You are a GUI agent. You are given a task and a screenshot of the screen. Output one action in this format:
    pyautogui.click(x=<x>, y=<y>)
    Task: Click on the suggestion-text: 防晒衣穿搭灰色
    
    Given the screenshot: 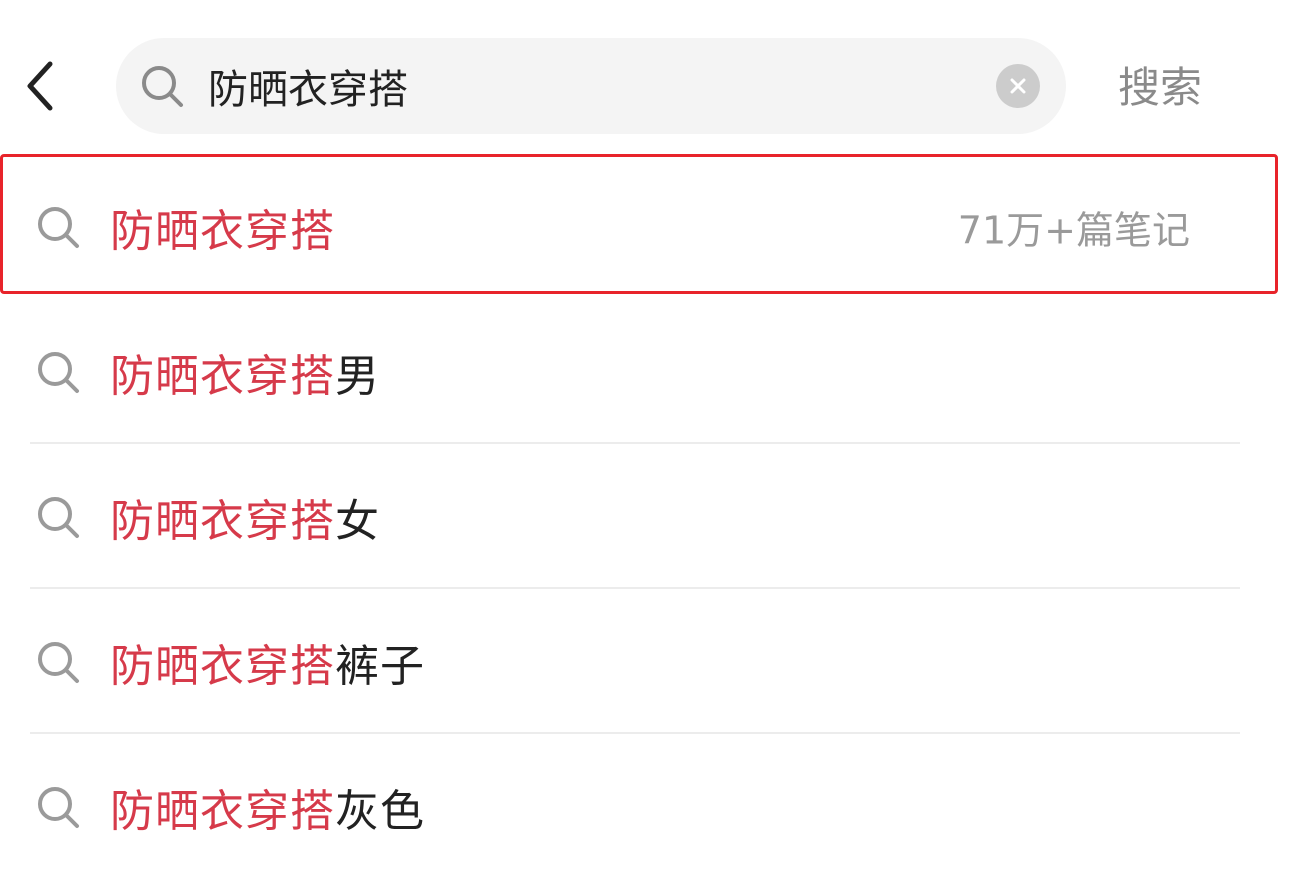 What is the action you would take?
    pyautogui.click(x=267, y=807)
    